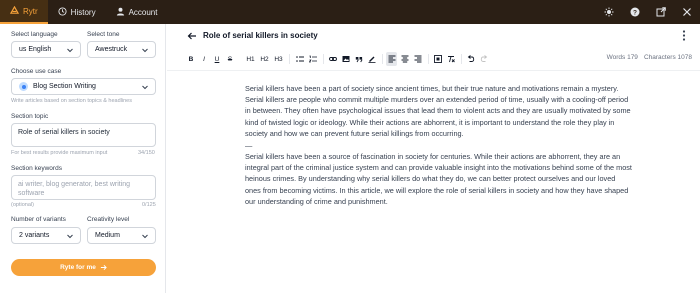 Image resolution: width=700 pixels, height=293 pixels. Describe the element at coordinates (14, 11) in the screenshot. I see `rytr-logo-icon` at that location.